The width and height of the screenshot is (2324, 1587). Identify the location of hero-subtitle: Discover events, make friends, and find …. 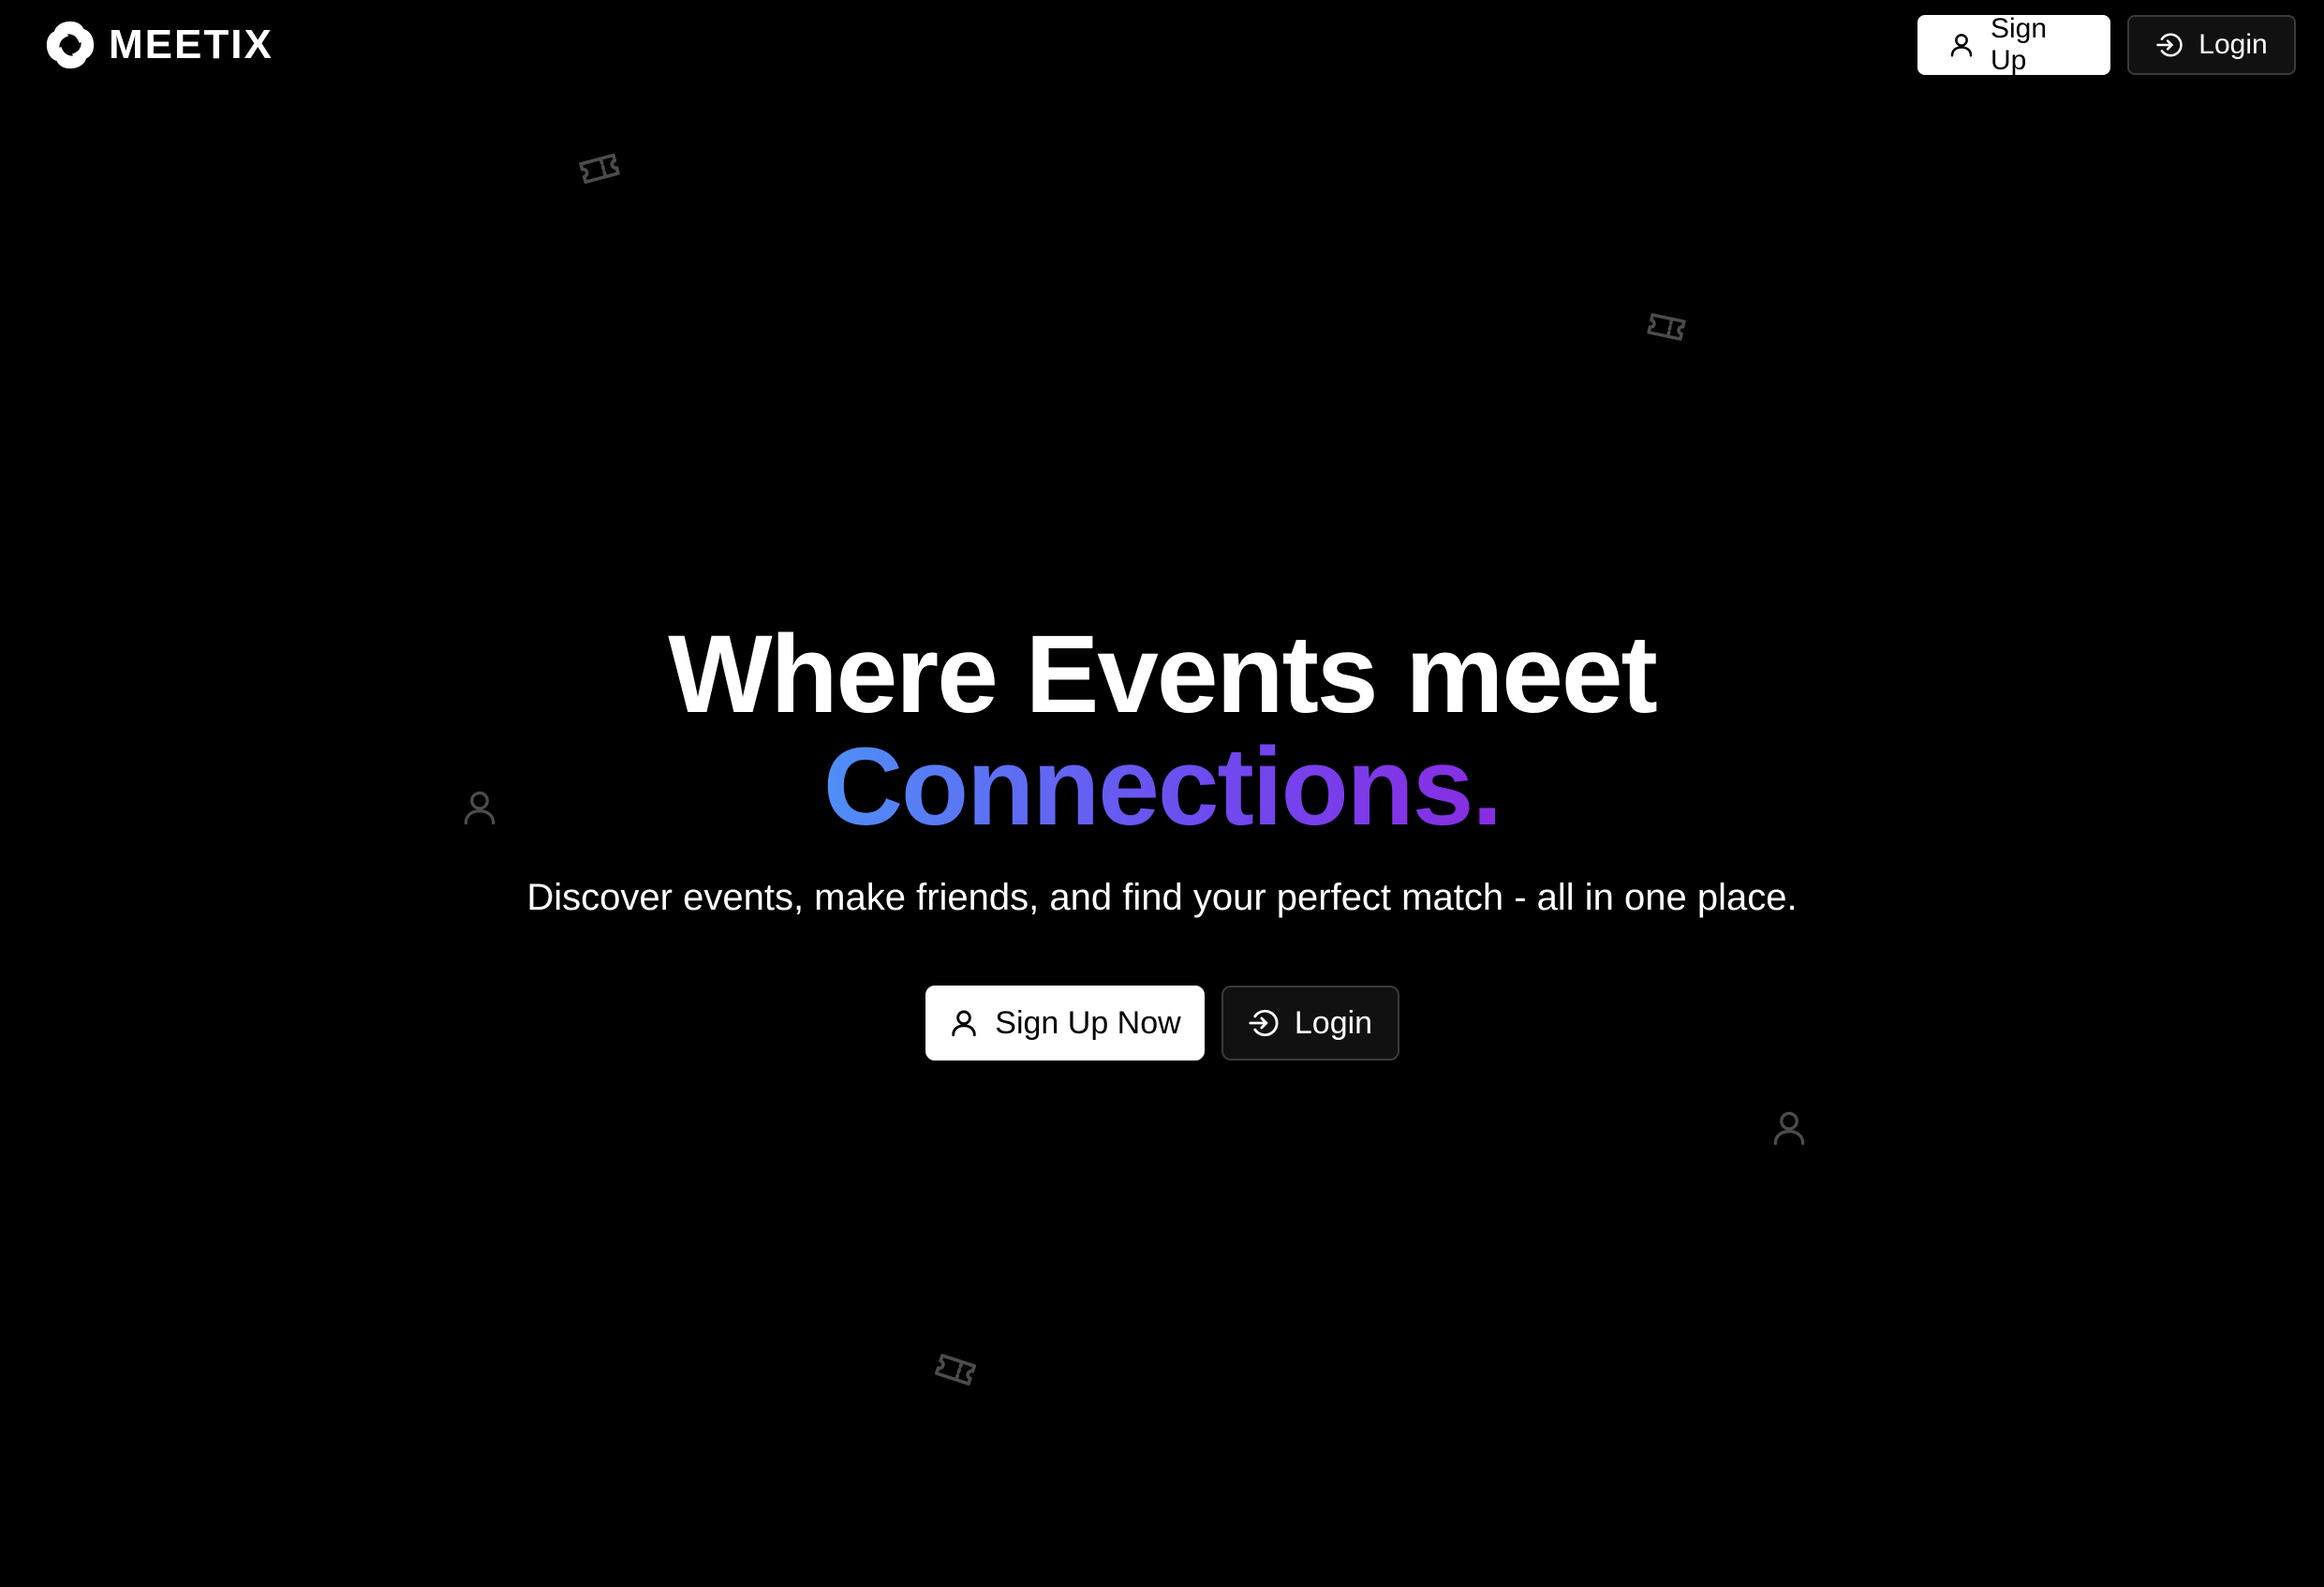
(1162, 897).